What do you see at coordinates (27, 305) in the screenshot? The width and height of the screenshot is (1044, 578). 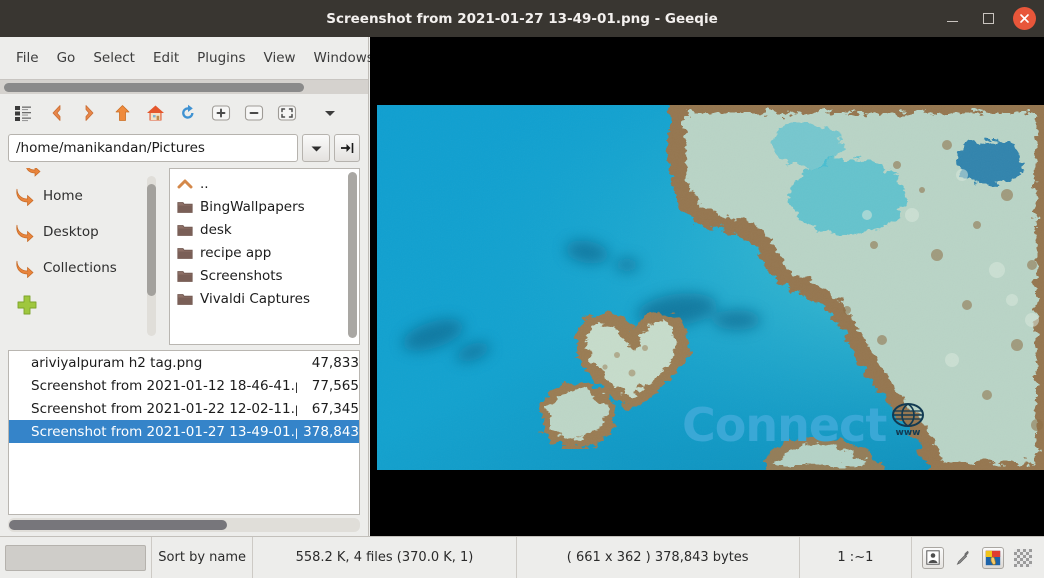 I see `plus-icon` at bounding box center [27, 305].